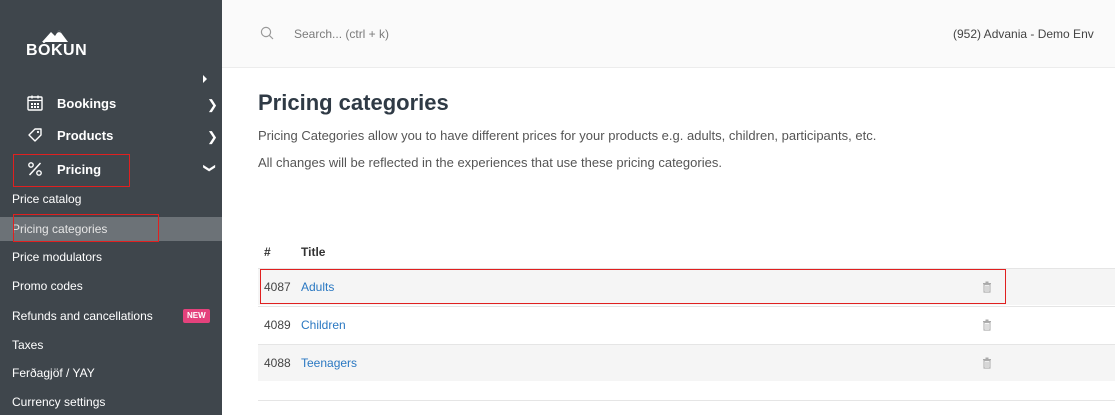 This screenshot has width=1115, height=415. I want to click on sidebar-subitem-price-modulators: Price modulators, so click(111, 257).